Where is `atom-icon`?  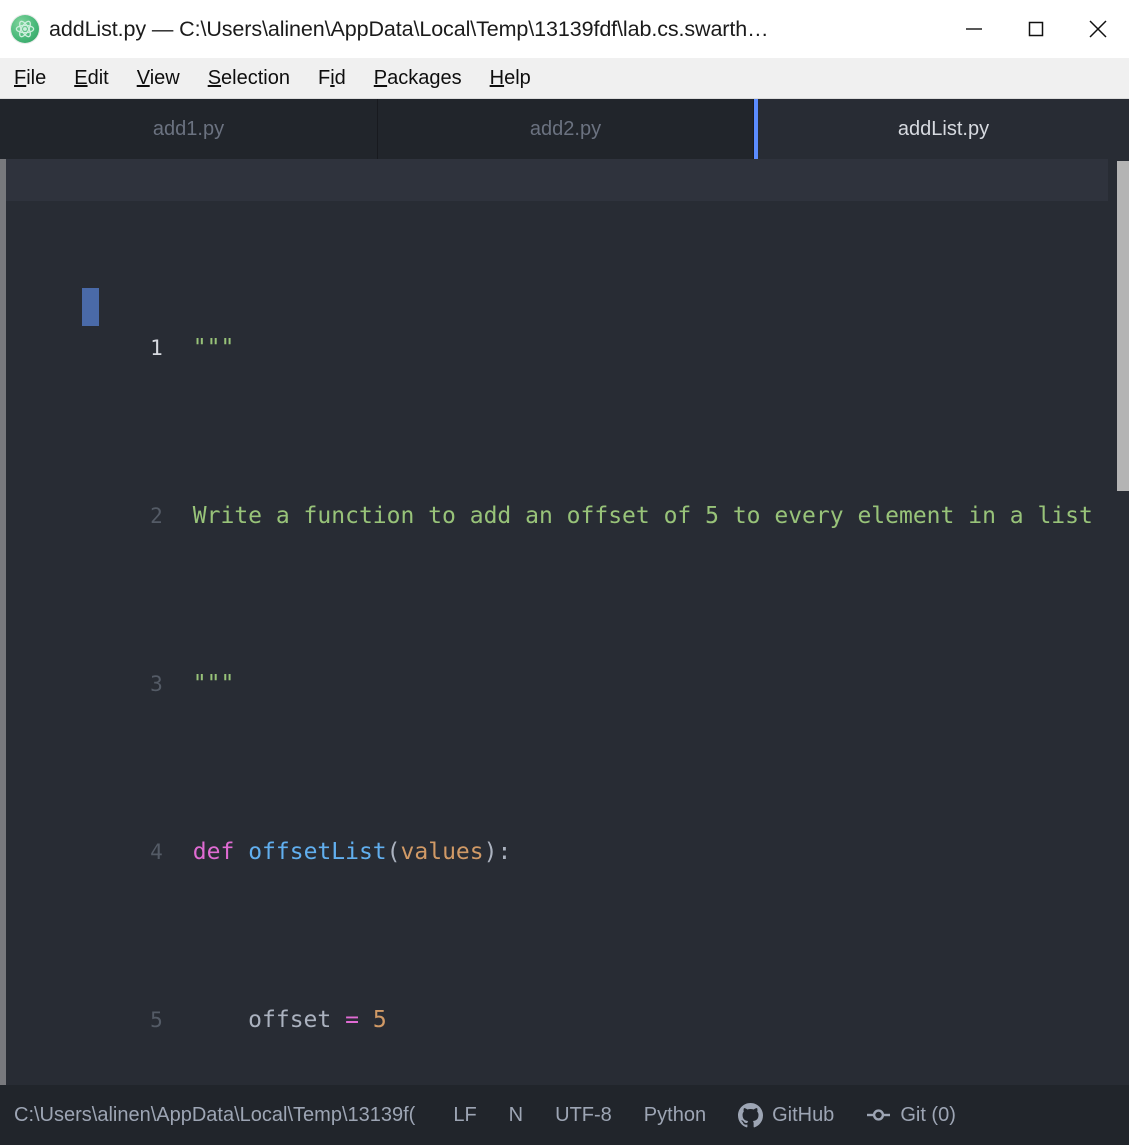
atom-icon is located at coordinates (25, 29).